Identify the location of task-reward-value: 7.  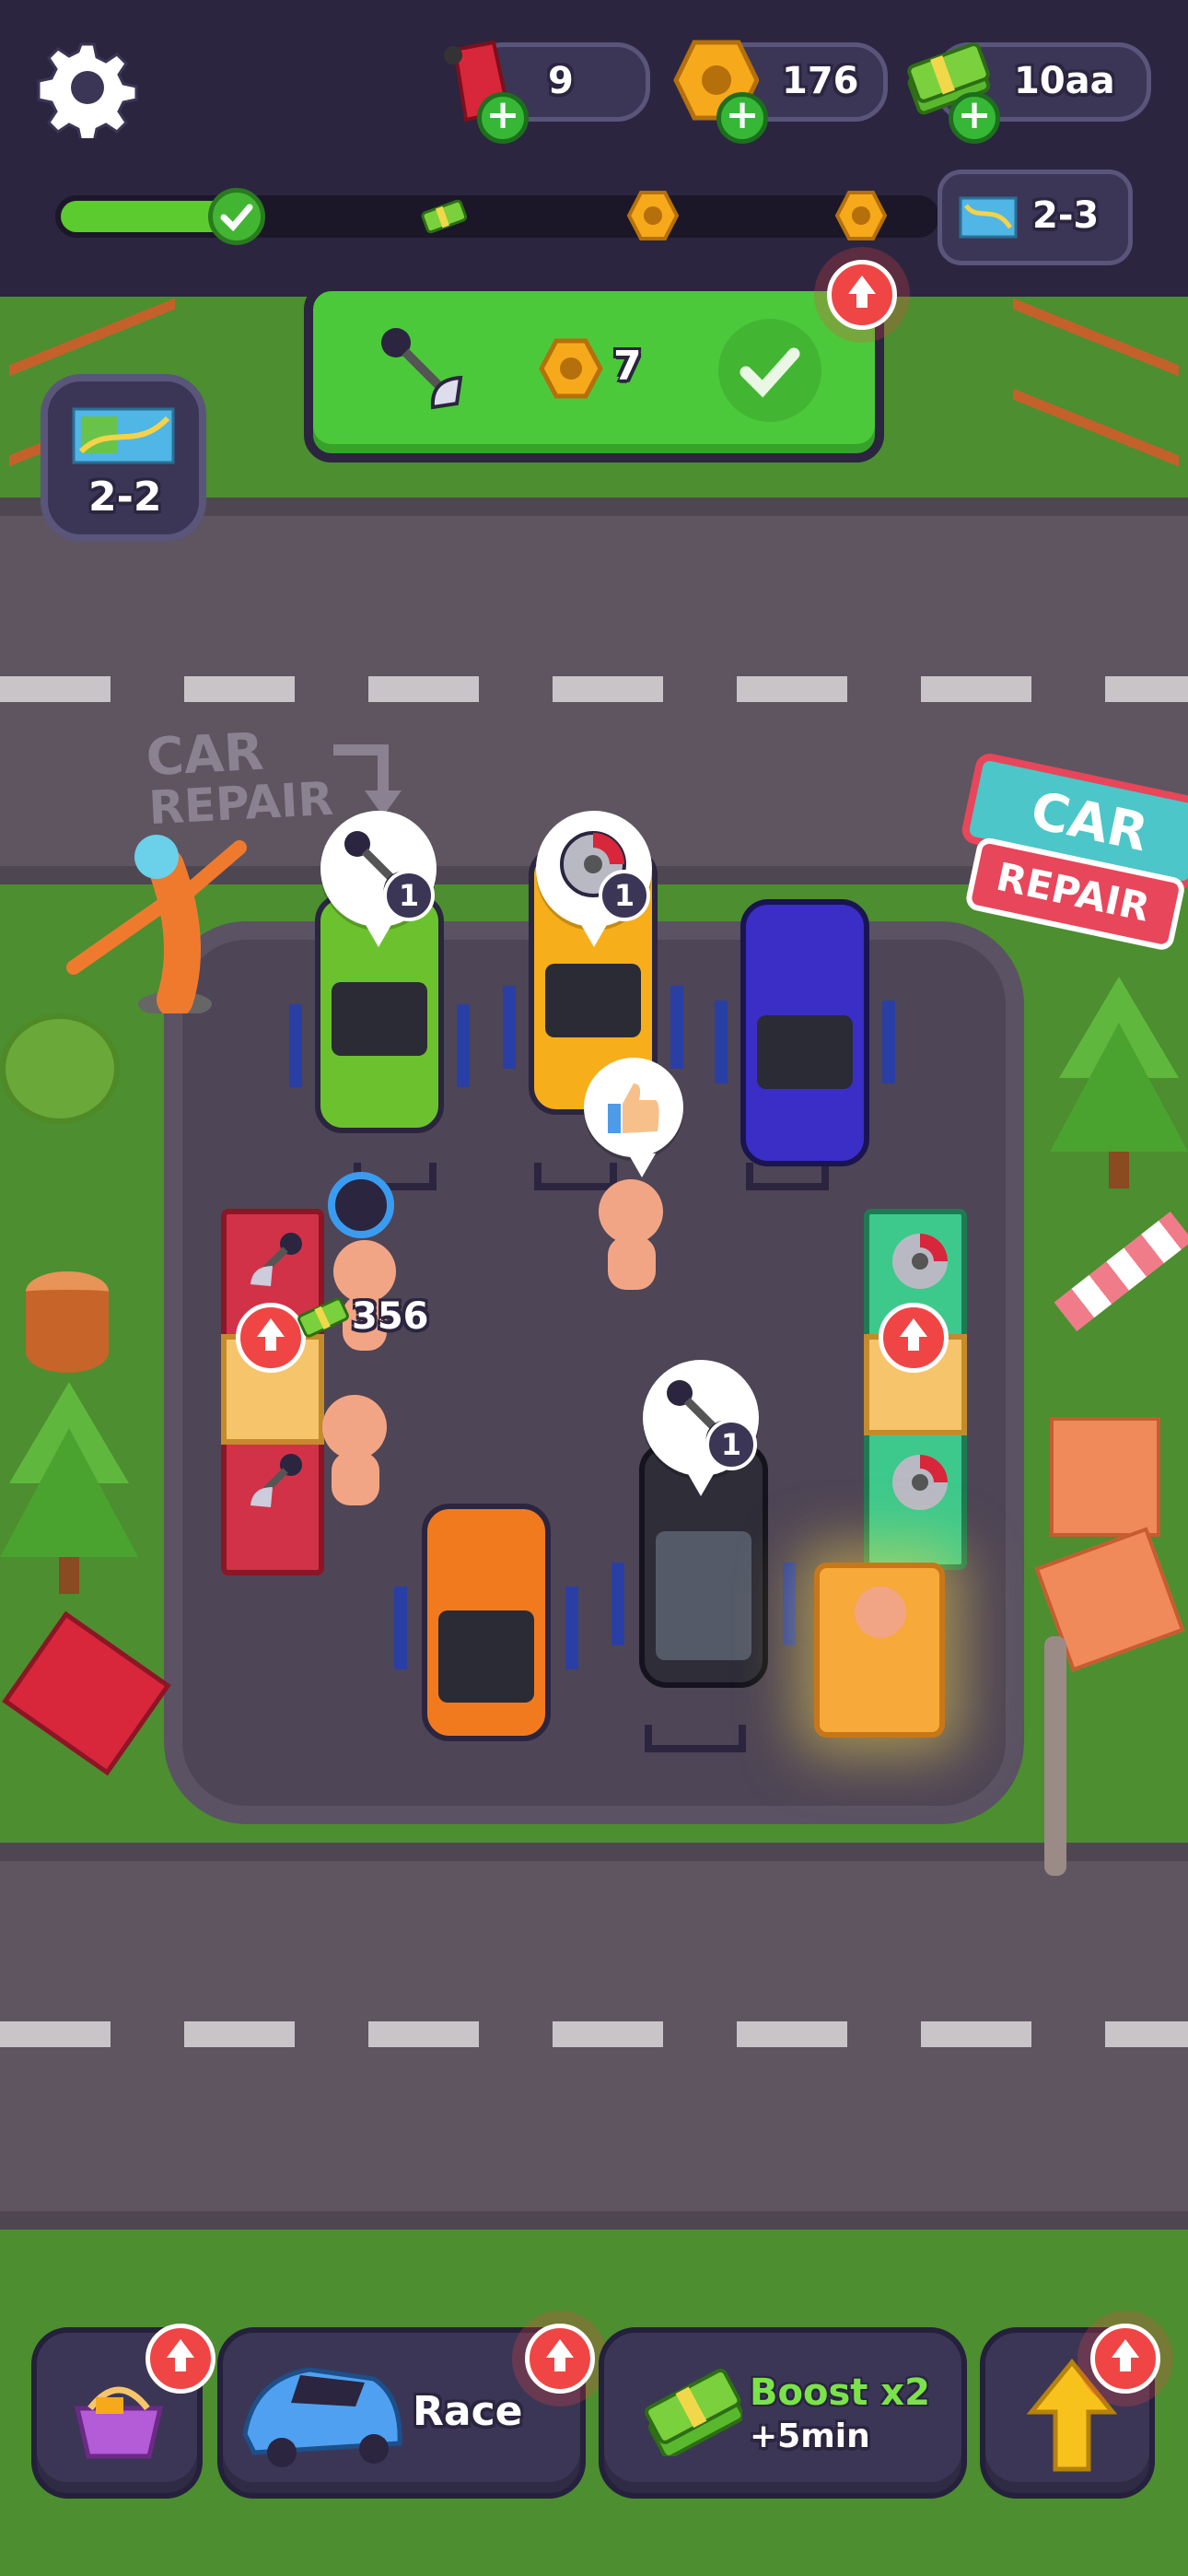
(627, 366).